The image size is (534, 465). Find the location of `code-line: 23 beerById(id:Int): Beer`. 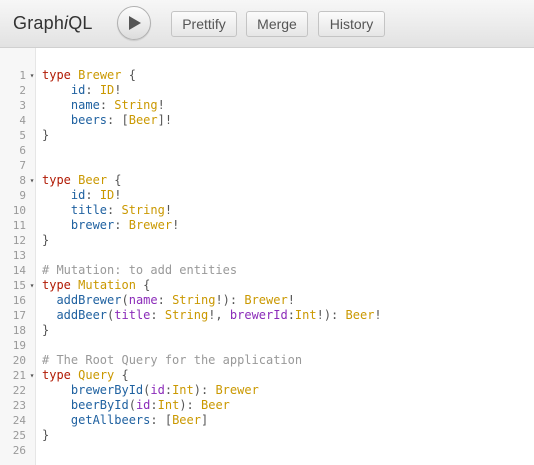

code-line: 23 beerById(id:Int): Beer is located at coordinates (267, 405).